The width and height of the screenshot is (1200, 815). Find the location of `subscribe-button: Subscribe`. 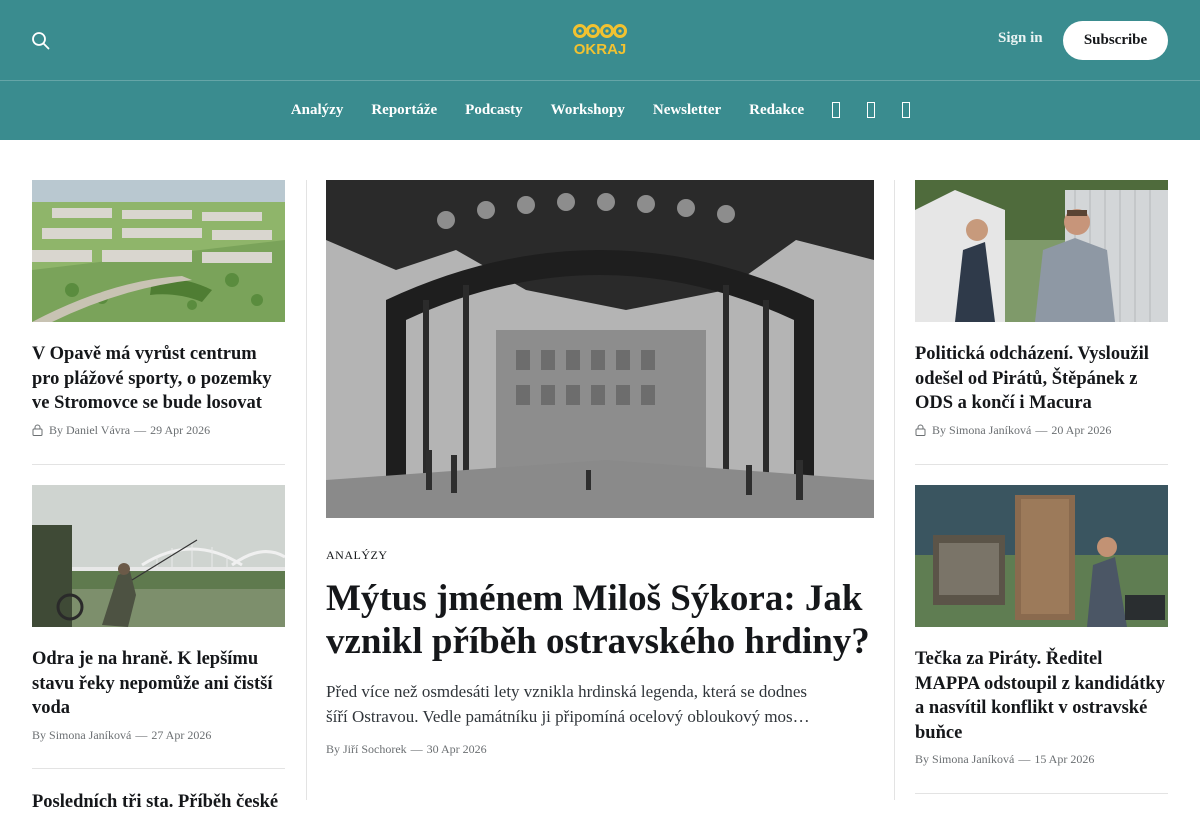

subscribe-button: Subscribe is located at coordinates (1115, 40).